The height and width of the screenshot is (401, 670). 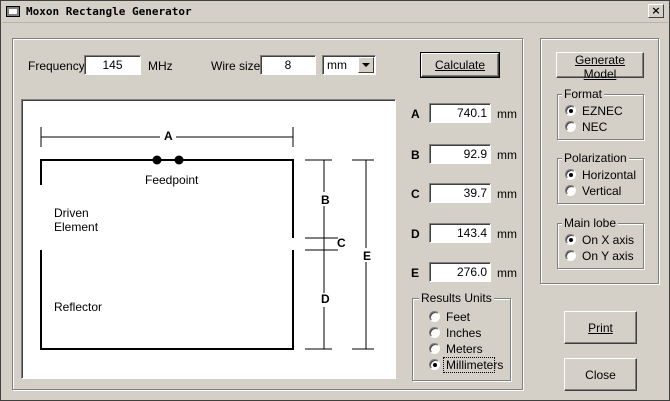 What do you see at coordinates (656, 11) in the screenshot?
I see `close-window-button: ×` at bounding box center [656, 11].